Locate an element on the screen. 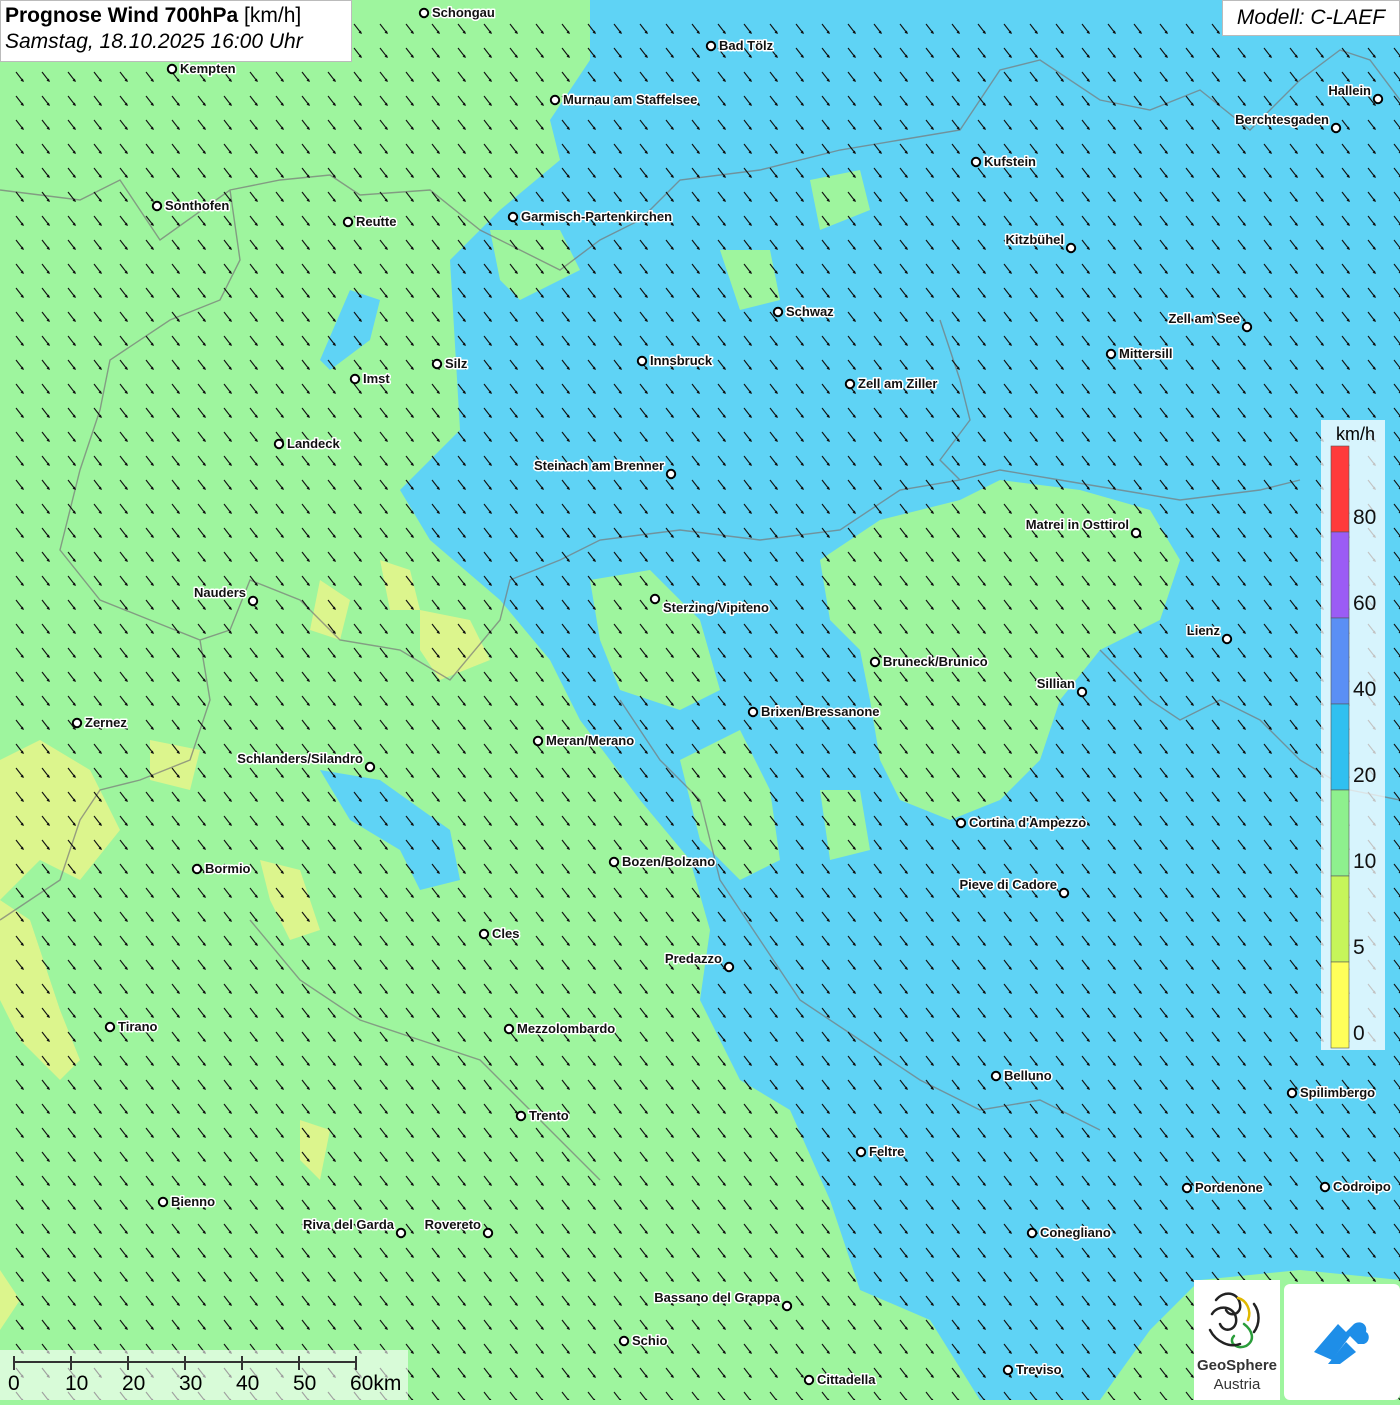  legend-label: 40 is located at coordinates (1364, 689).